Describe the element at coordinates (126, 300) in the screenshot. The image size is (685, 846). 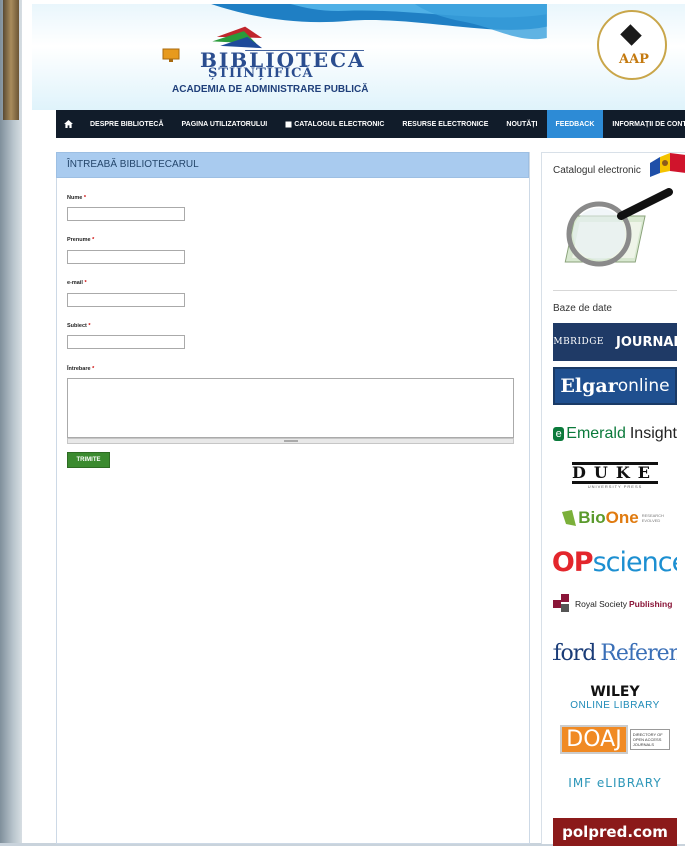
I see `email-input` at that location.